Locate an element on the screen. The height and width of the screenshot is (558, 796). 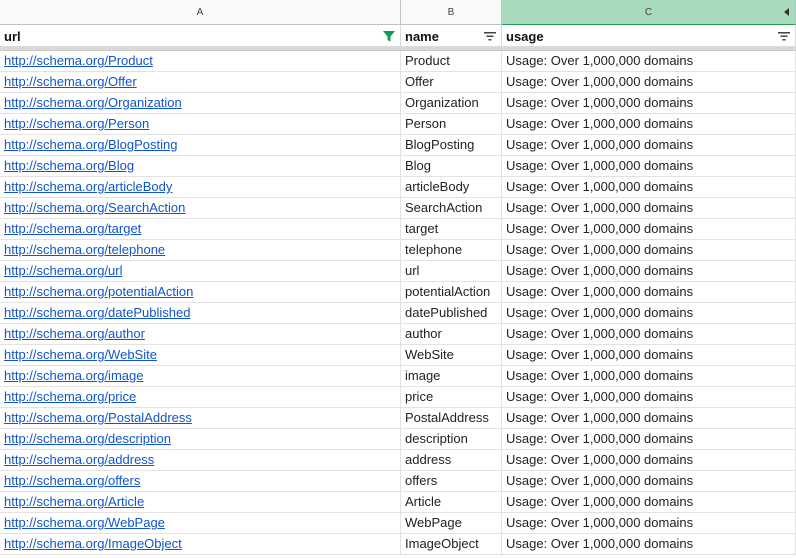
filter-active-icon is located at coordinates (389, 36).